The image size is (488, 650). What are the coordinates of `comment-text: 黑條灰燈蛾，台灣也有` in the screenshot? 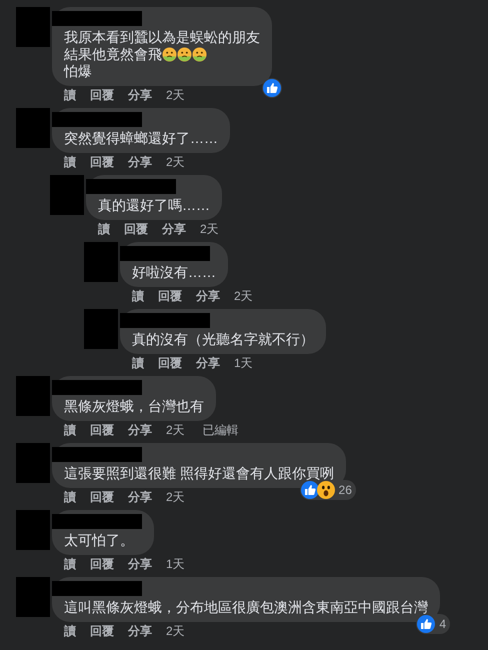 It's located at (134, 406).